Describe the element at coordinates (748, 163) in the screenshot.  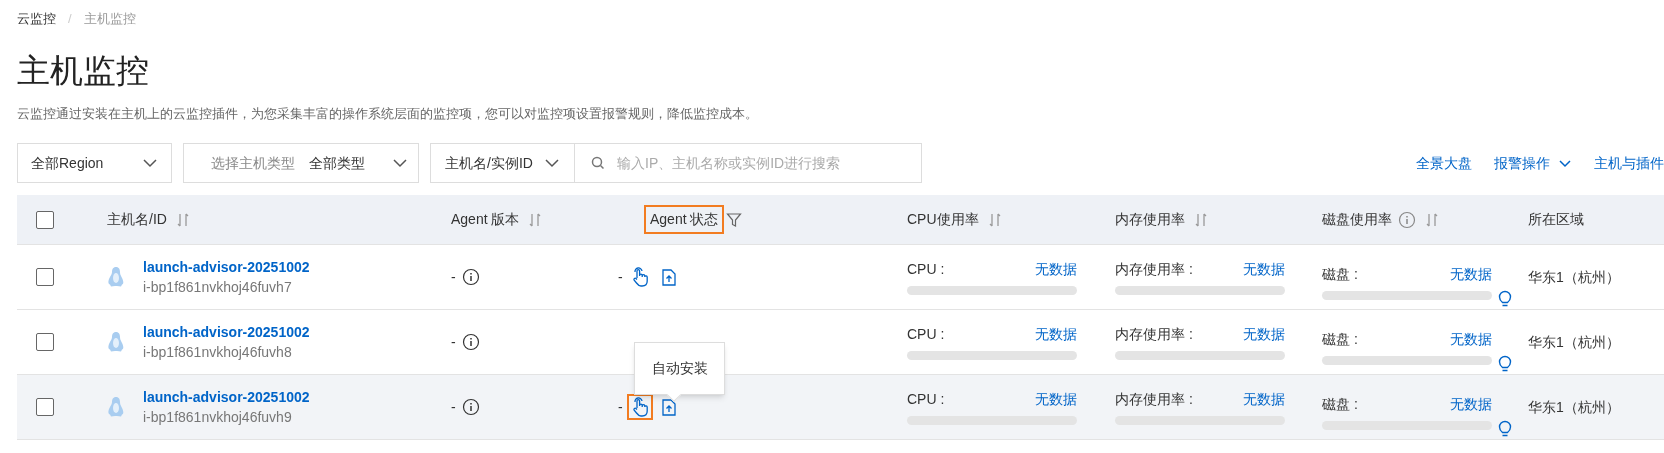
I see `search-field: 输入IP、主机名称或实例ID进行搜索` at that location.